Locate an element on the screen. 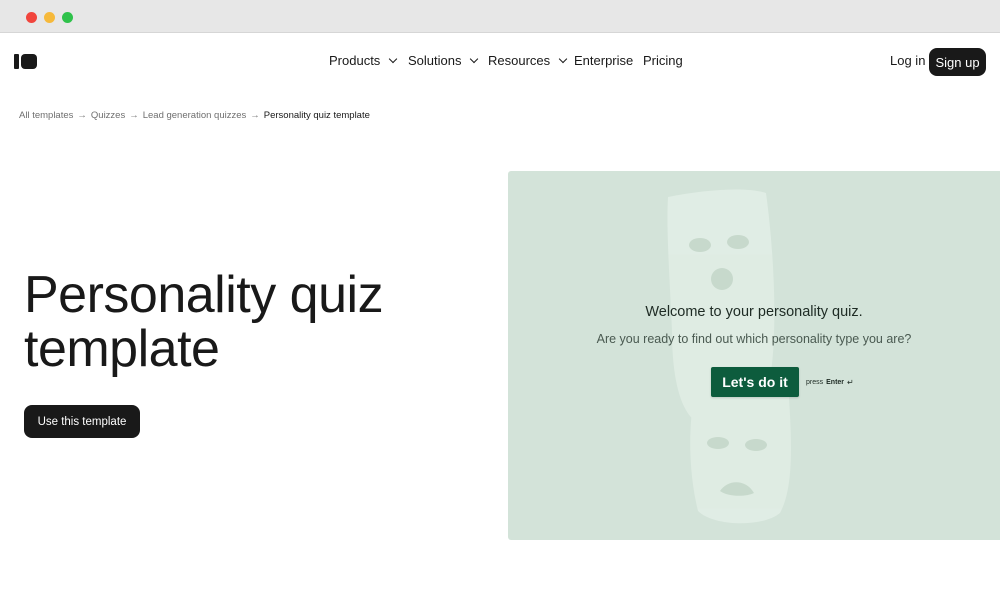  nav-item-solutions: Solutions is located at coordinates (443, 60).